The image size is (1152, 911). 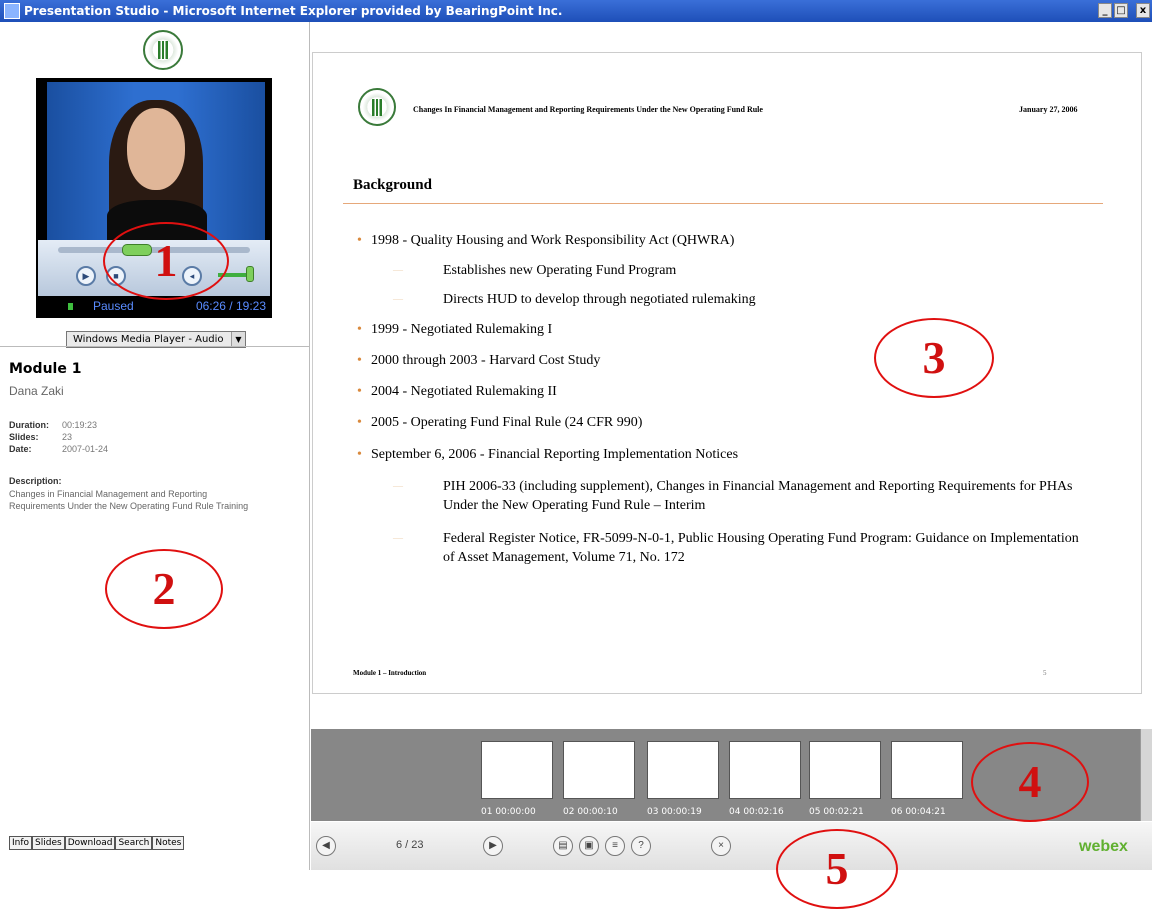 What do you see at coordinates (12, 11) in the screenshot?
I see `app-icon` at bounding box center [12, 11].